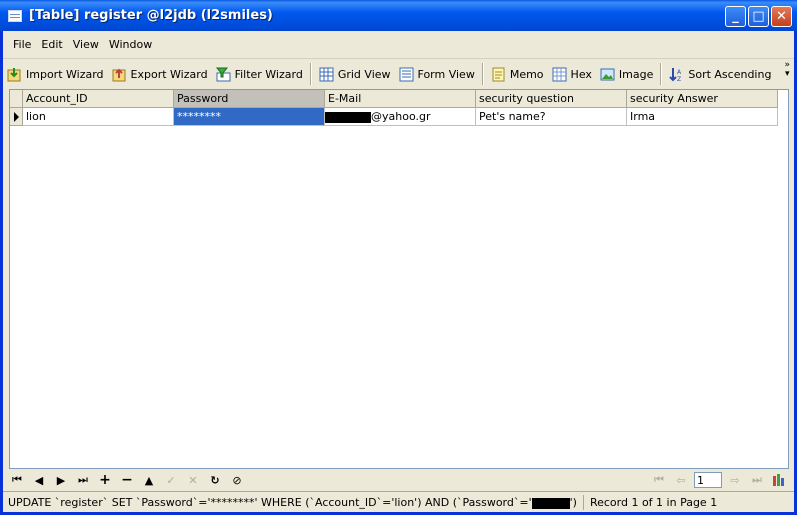 The image size is (797, 515). I want to click on filter-icon, so click(223, 74).